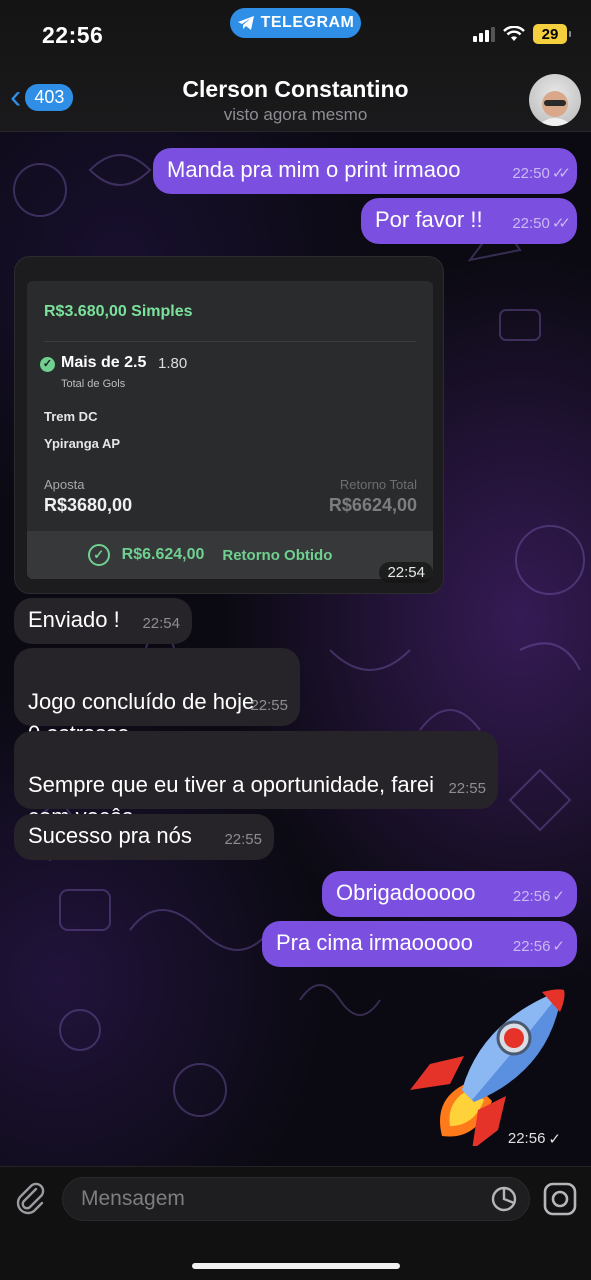  I want to click on avatar, so click(555, 100).